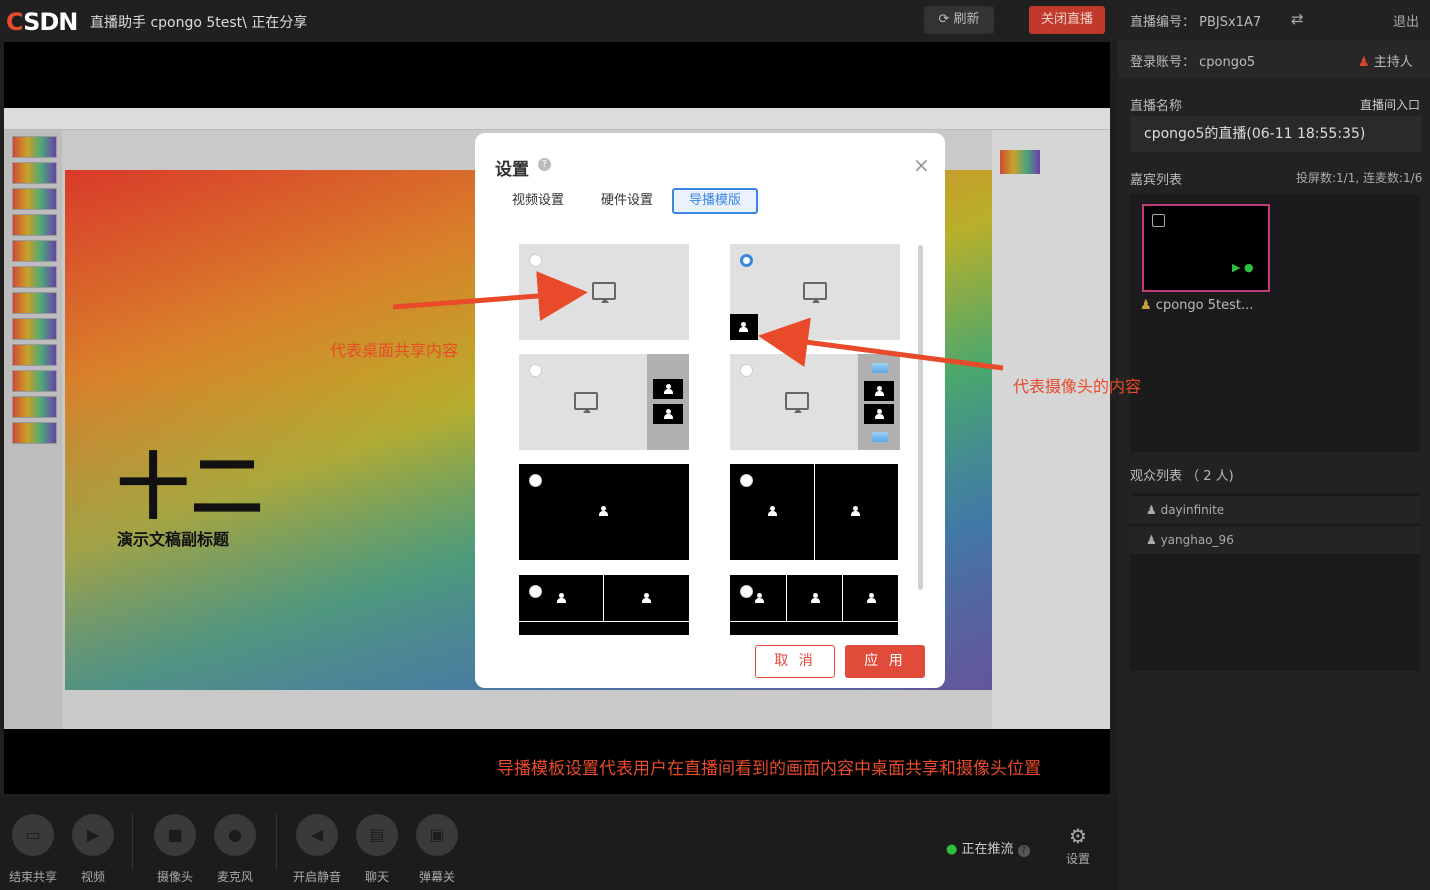  I want to click on settings-button: ⚙ 设置, so click(1078, 845).